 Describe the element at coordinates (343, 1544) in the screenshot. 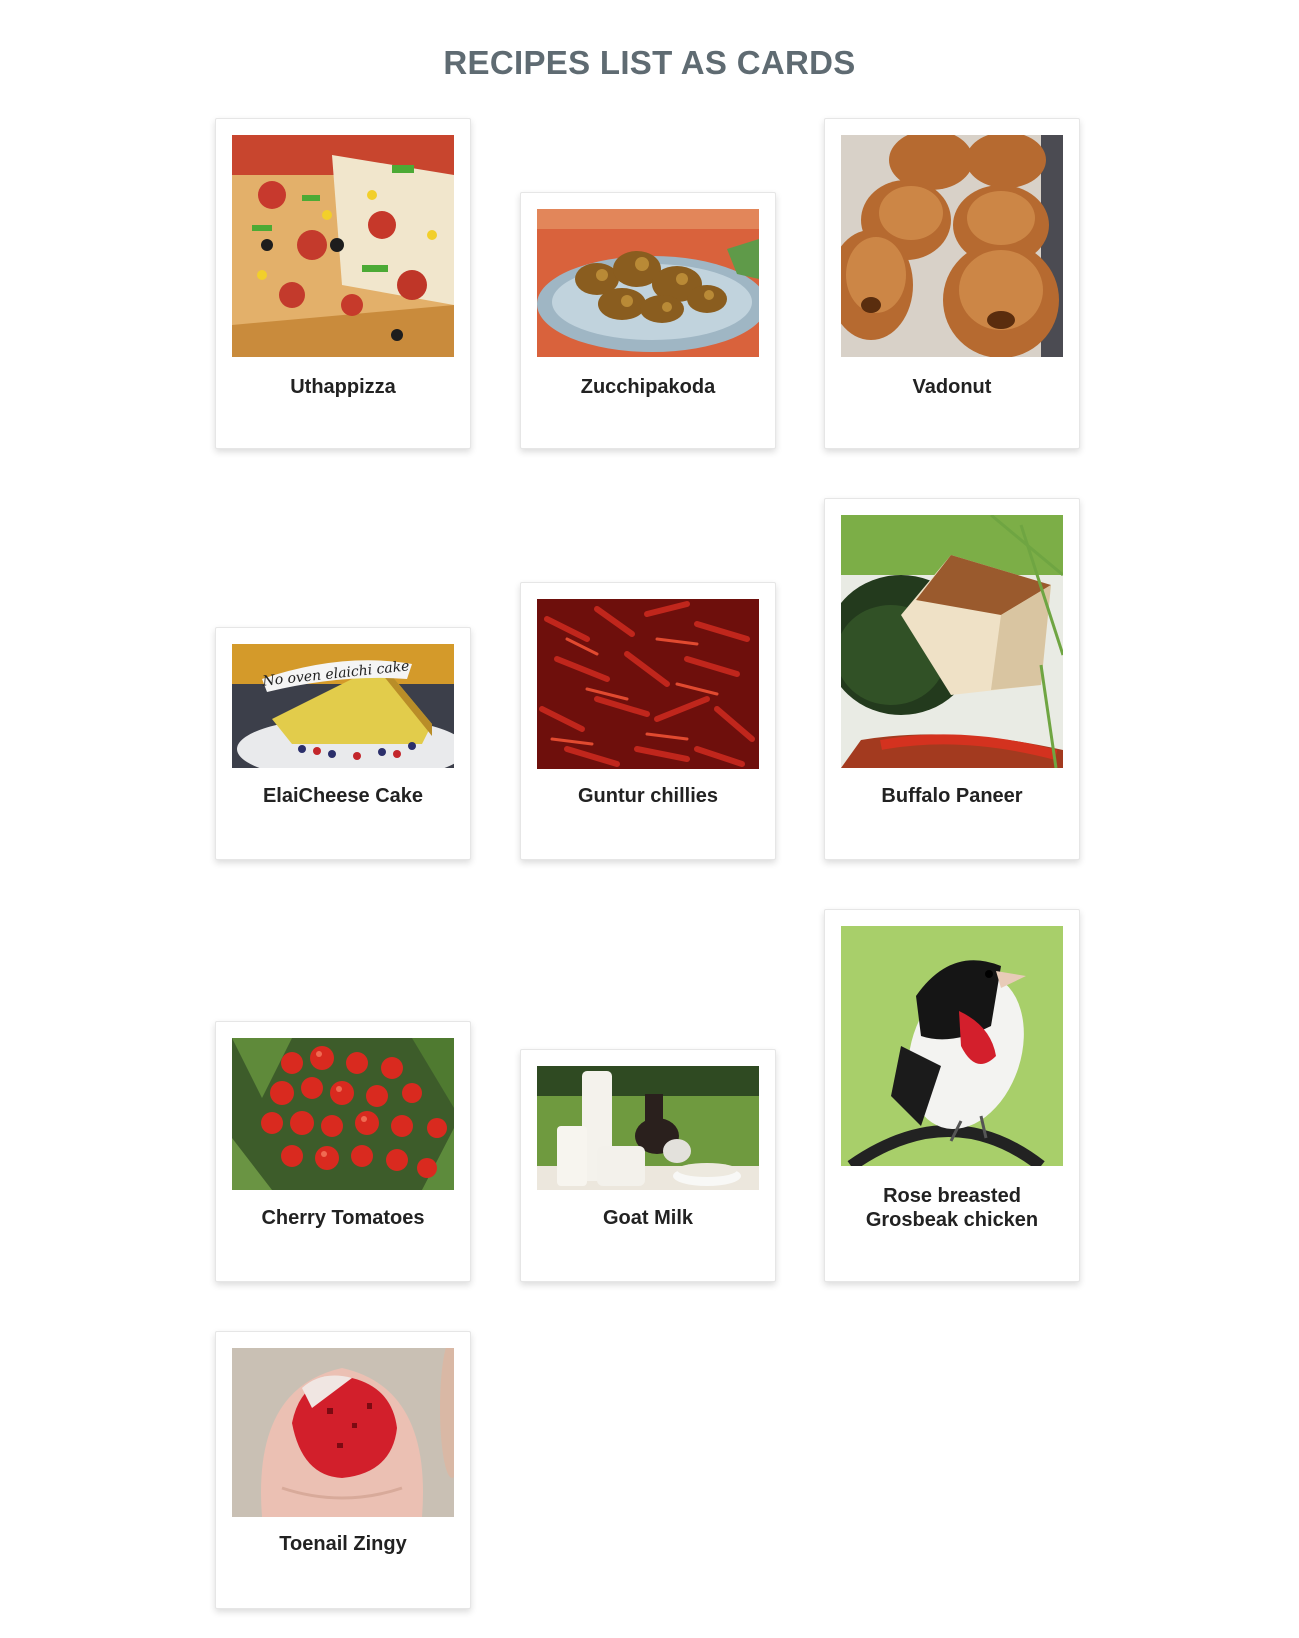

I see `recipe-name: Toenail Zingy` at that location.